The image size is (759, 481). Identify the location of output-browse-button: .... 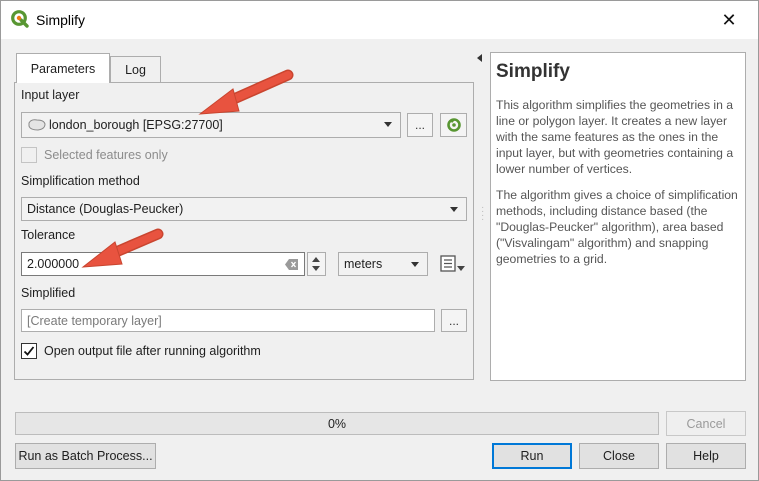
(454, 320).